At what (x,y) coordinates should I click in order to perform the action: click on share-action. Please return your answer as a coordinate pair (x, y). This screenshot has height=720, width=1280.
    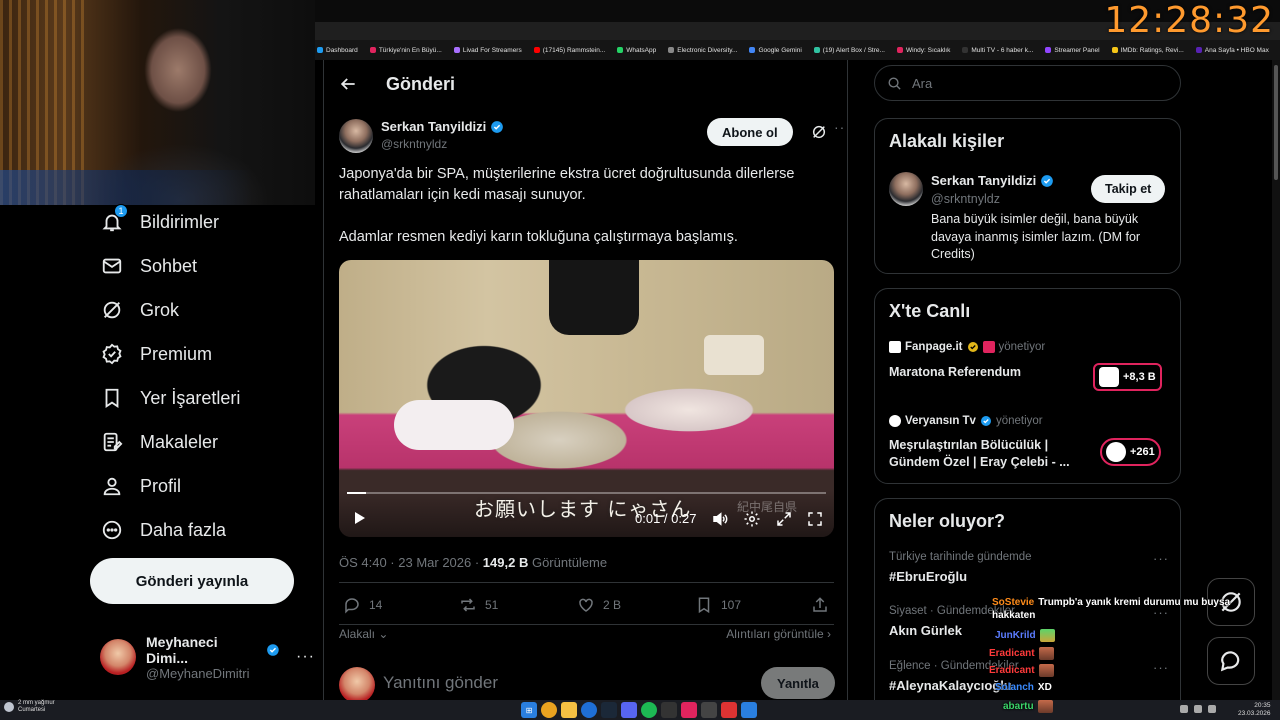
    Looking at the image, I should click on (820, 605).